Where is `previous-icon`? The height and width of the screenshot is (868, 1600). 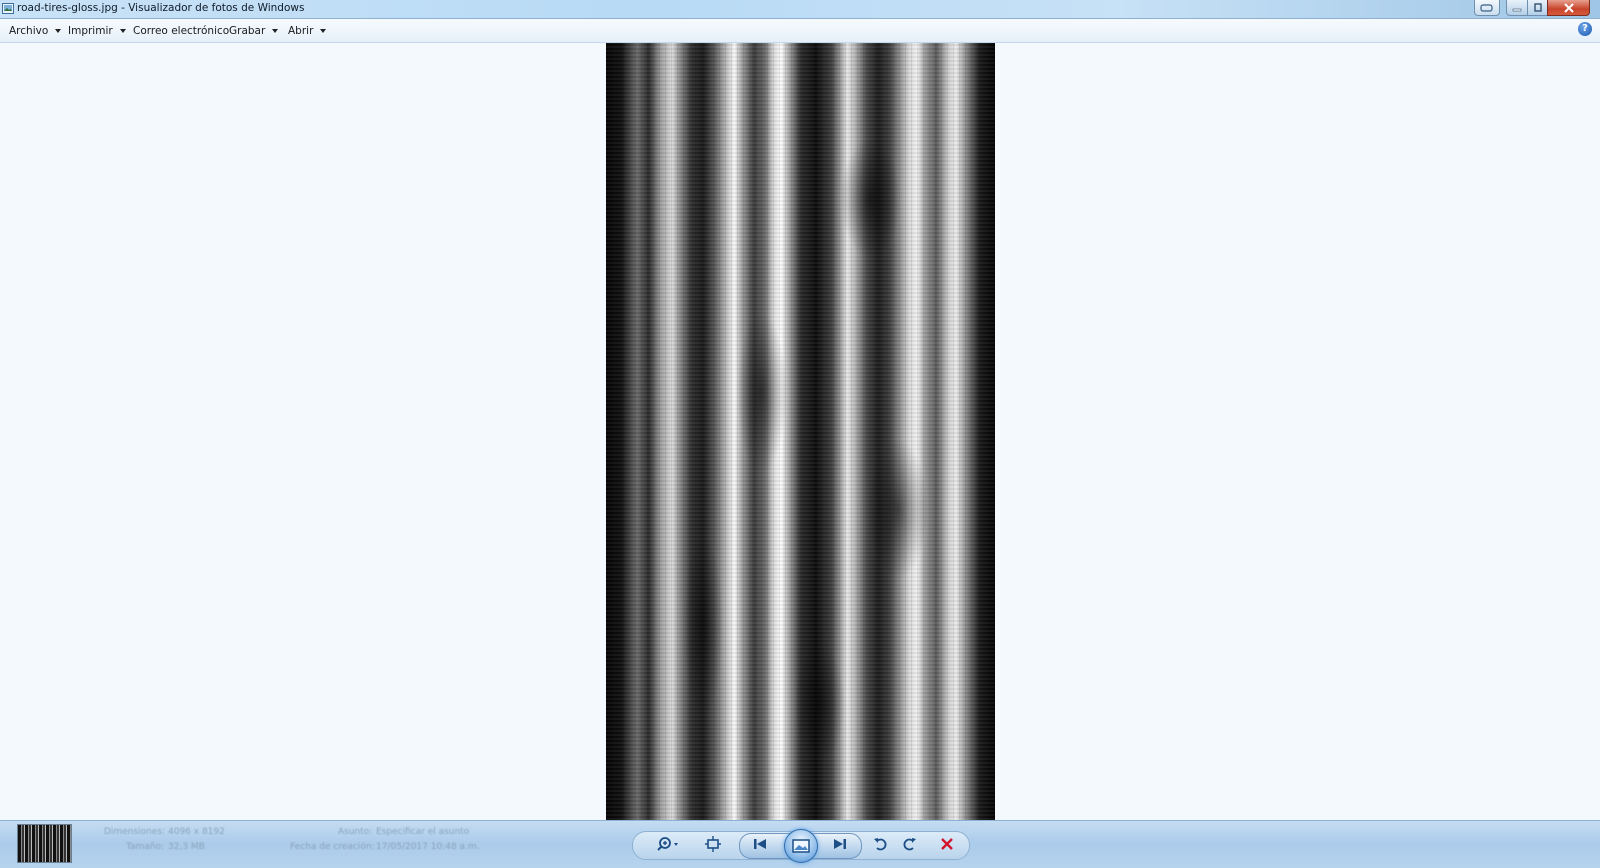
previous-icon is located at coordinates (760, 844).